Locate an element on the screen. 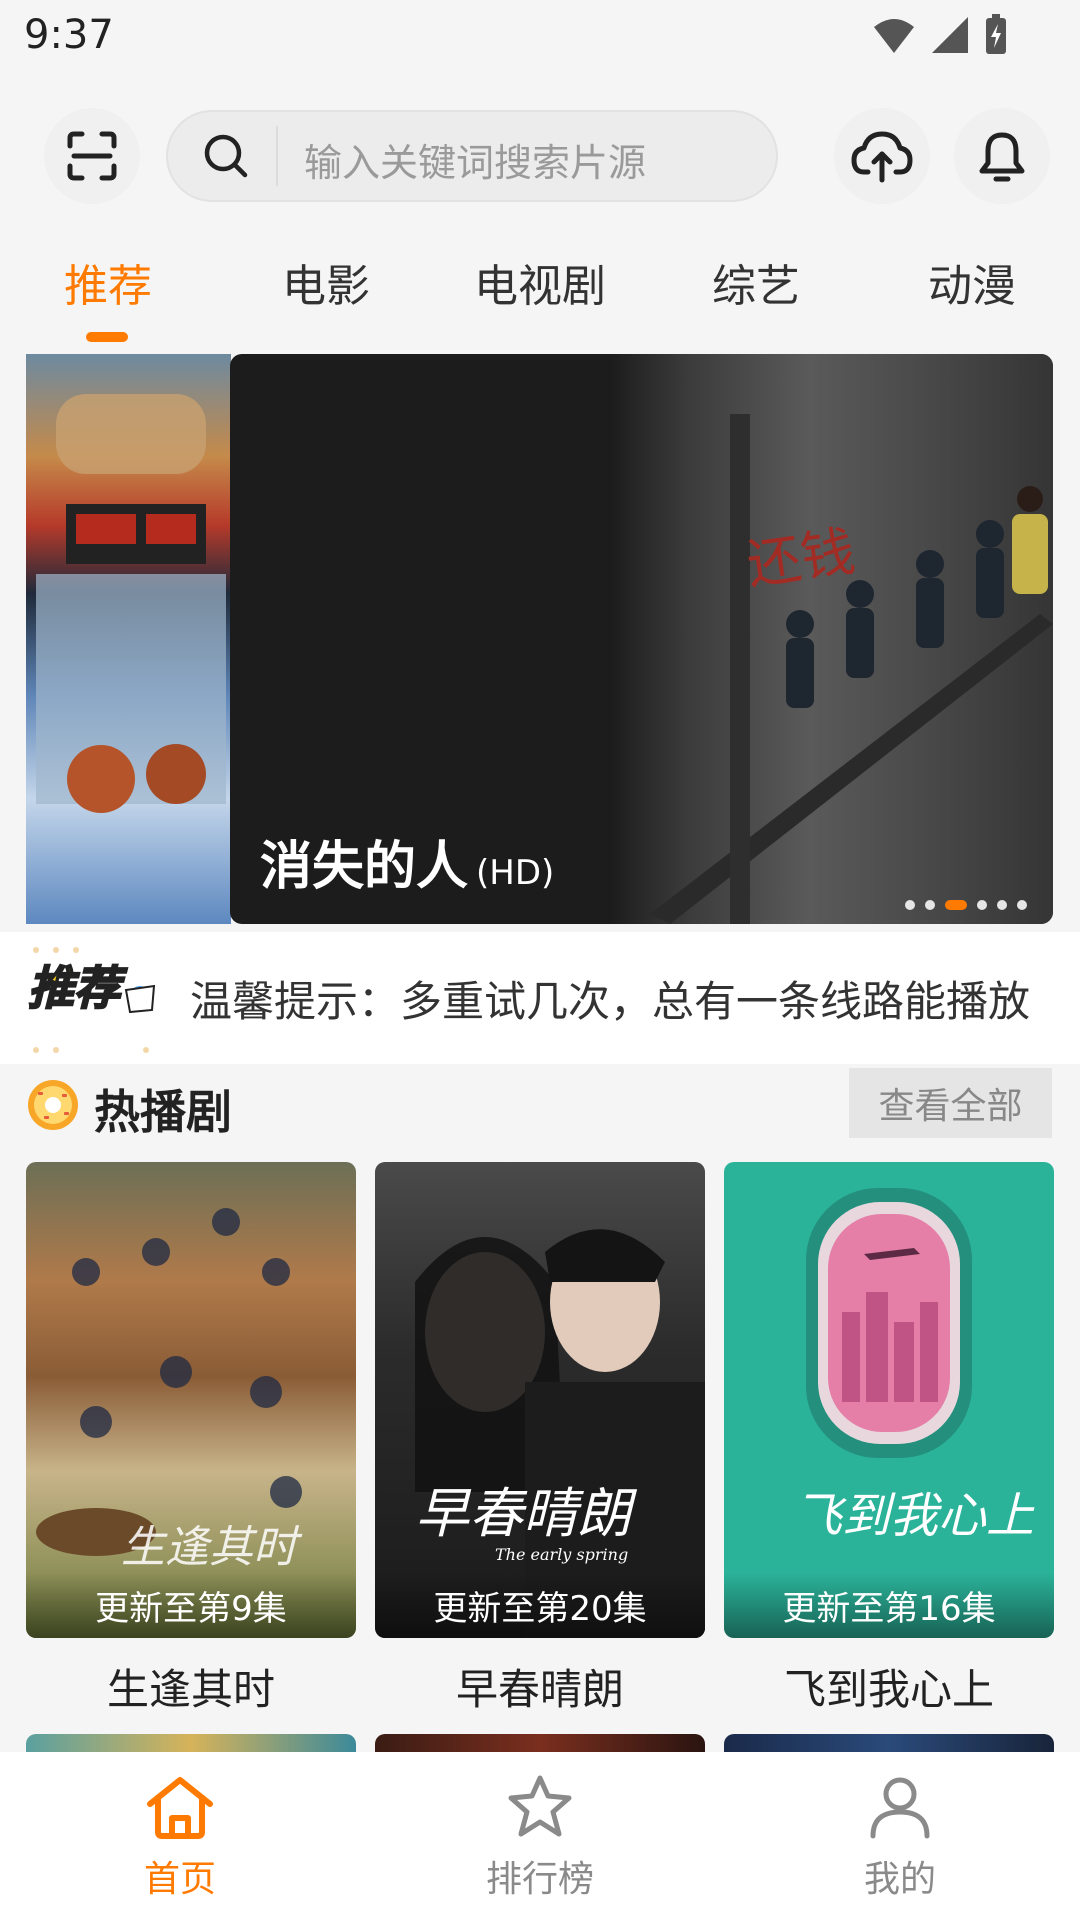 The height and width of the screenshot is (1920, 1080). tab-movies: 电影 is located at coordinates (326, 282).